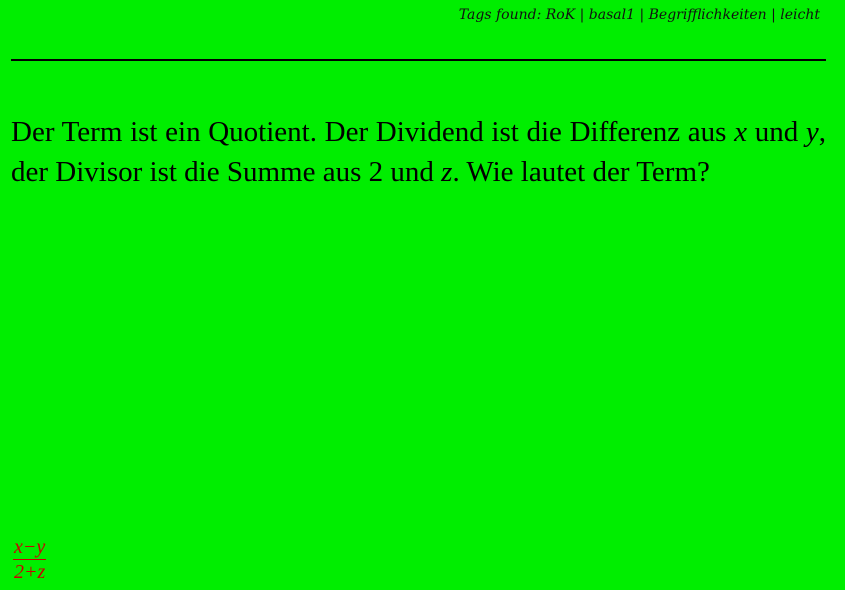 This screenshot has width=845, height=590. Describe the element at coordinates (741, 132) in the screenshot. I see `variable-x: x` at that location.